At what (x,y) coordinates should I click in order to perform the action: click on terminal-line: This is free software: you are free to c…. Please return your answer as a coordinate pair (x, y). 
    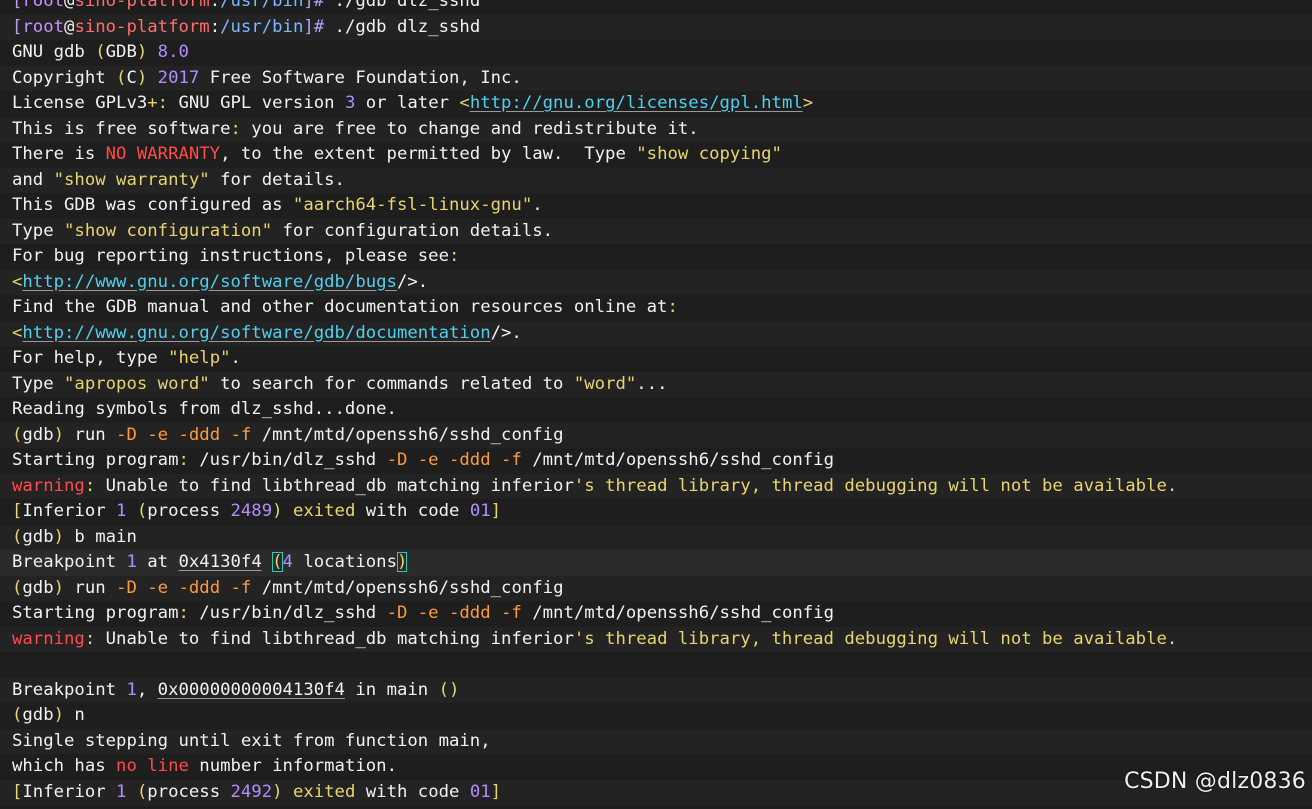
    Looking at the image, I should click on (656, 129).